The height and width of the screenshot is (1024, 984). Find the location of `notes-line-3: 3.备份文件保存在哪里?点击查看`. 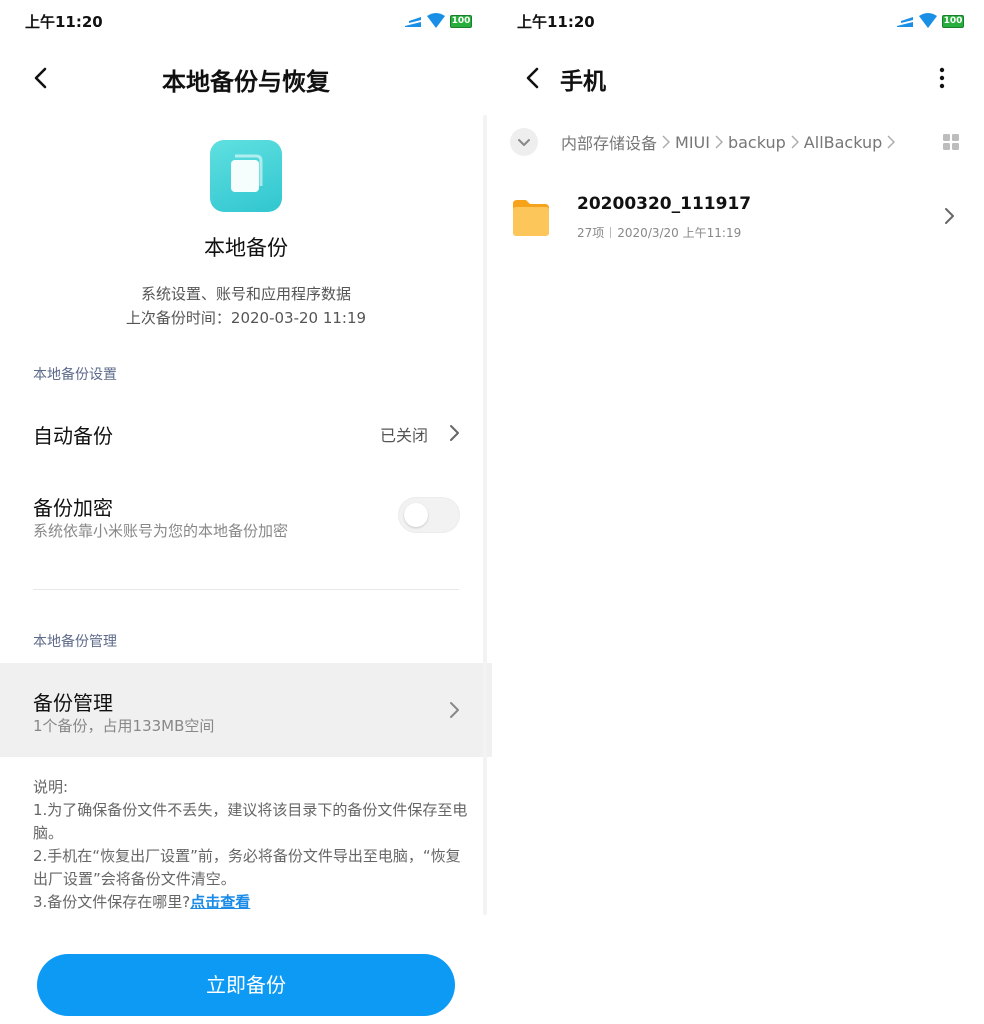

notes-line-3: 3.备份文件保存在哪里?点击查看 is located at coordinates (253, 902).